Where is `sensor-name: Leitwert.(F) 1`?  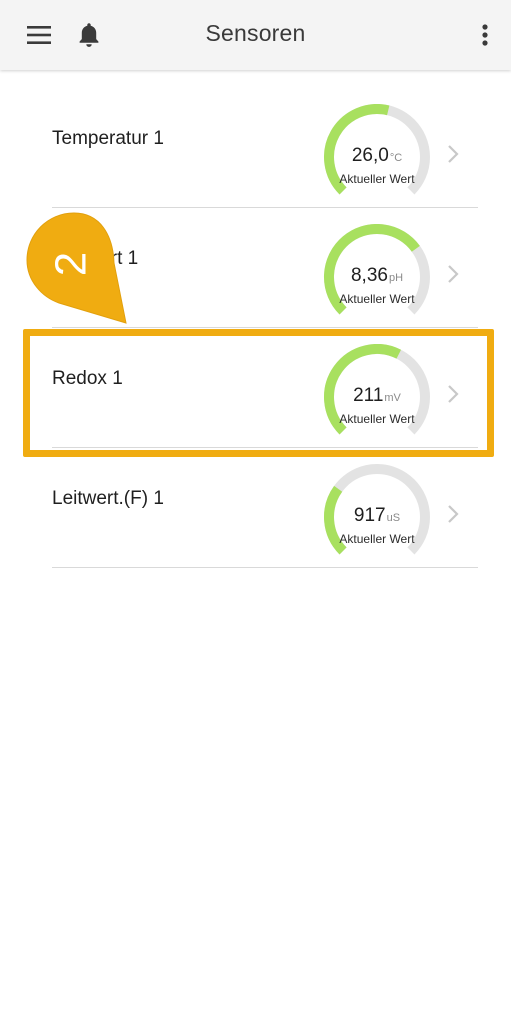 sensor-name: Leitwert.(F) 1 is located at coordinates (108, 498).